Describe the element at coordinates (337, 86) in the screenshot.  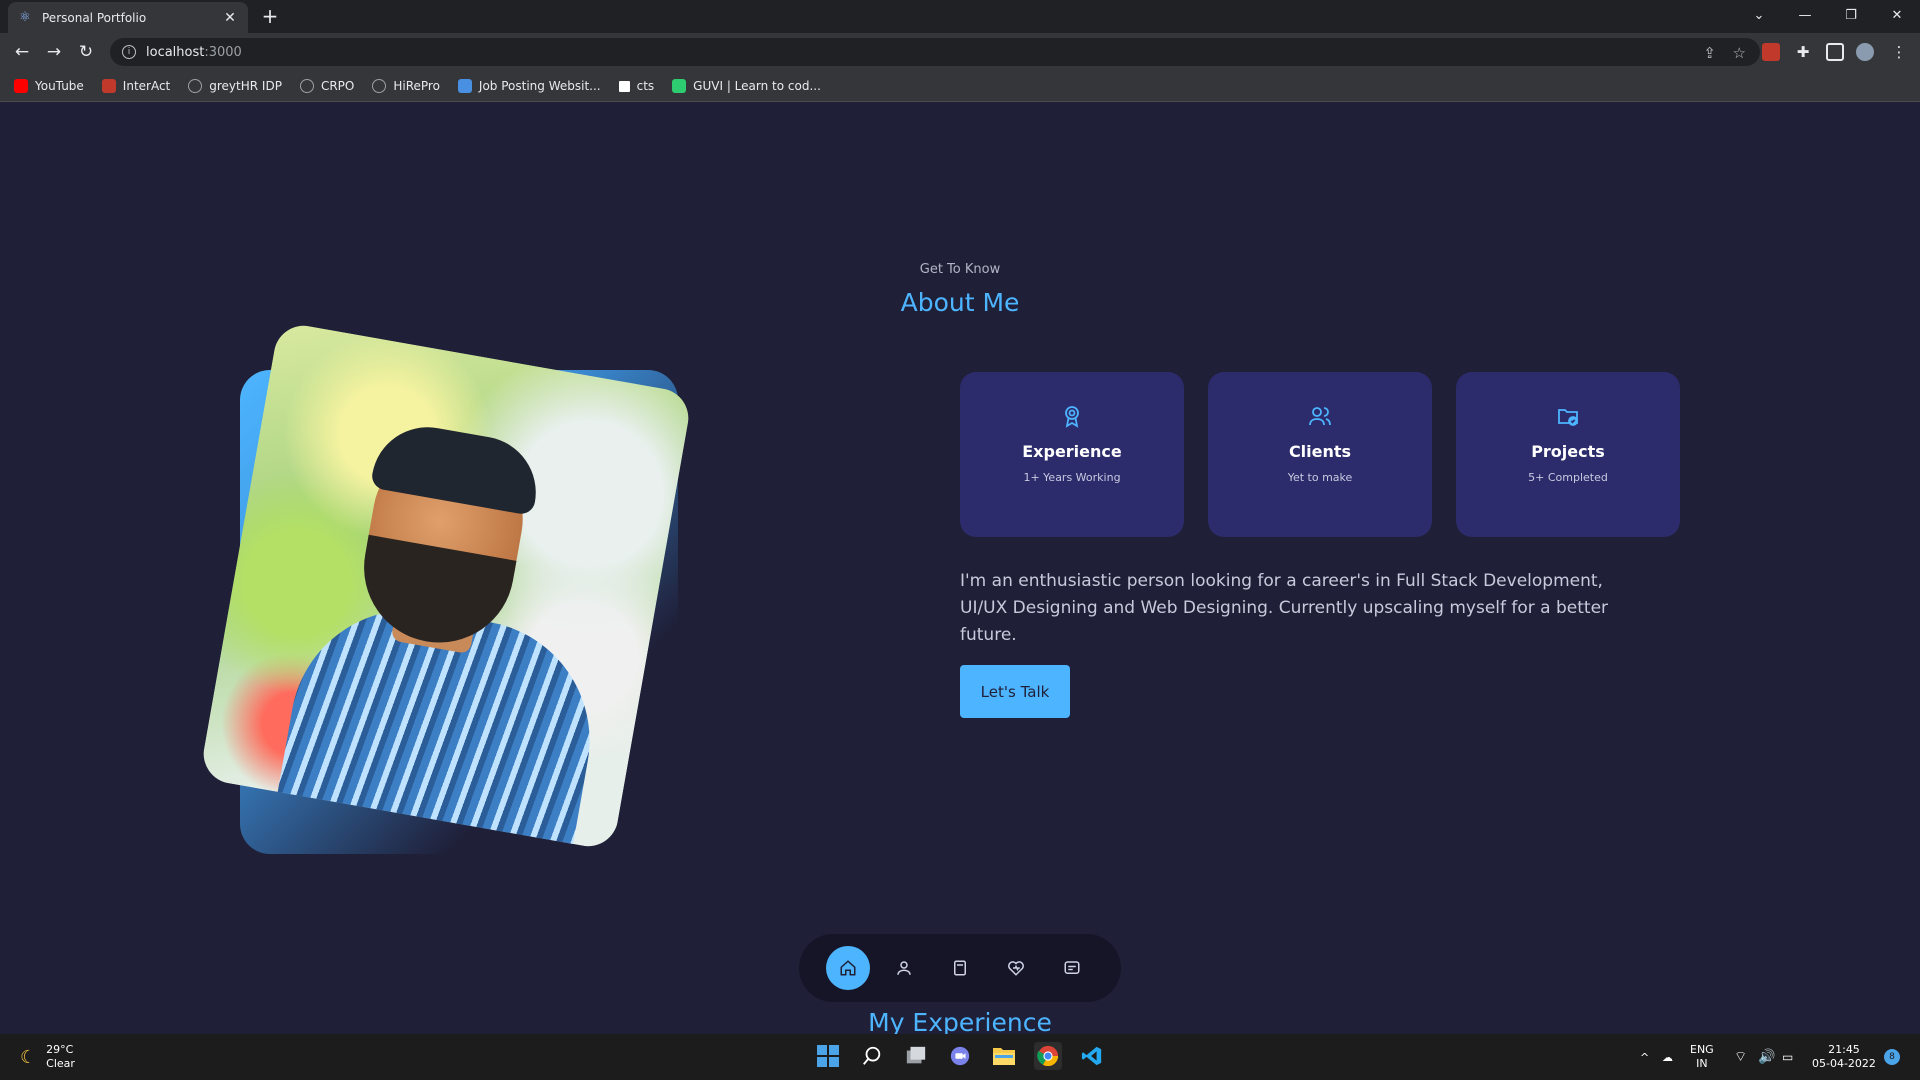
I see `bookmark-label: CRPO` at that location.